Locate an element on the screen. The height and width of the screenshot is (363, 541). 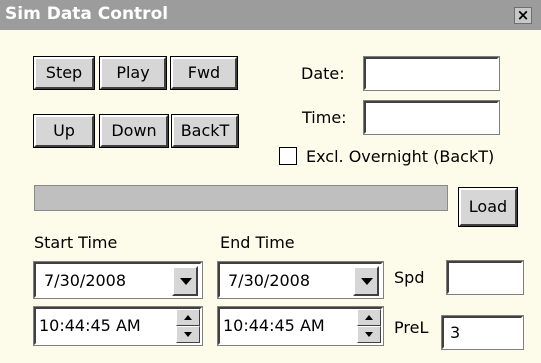
close-icon: × is located at coordinates (523, 15).